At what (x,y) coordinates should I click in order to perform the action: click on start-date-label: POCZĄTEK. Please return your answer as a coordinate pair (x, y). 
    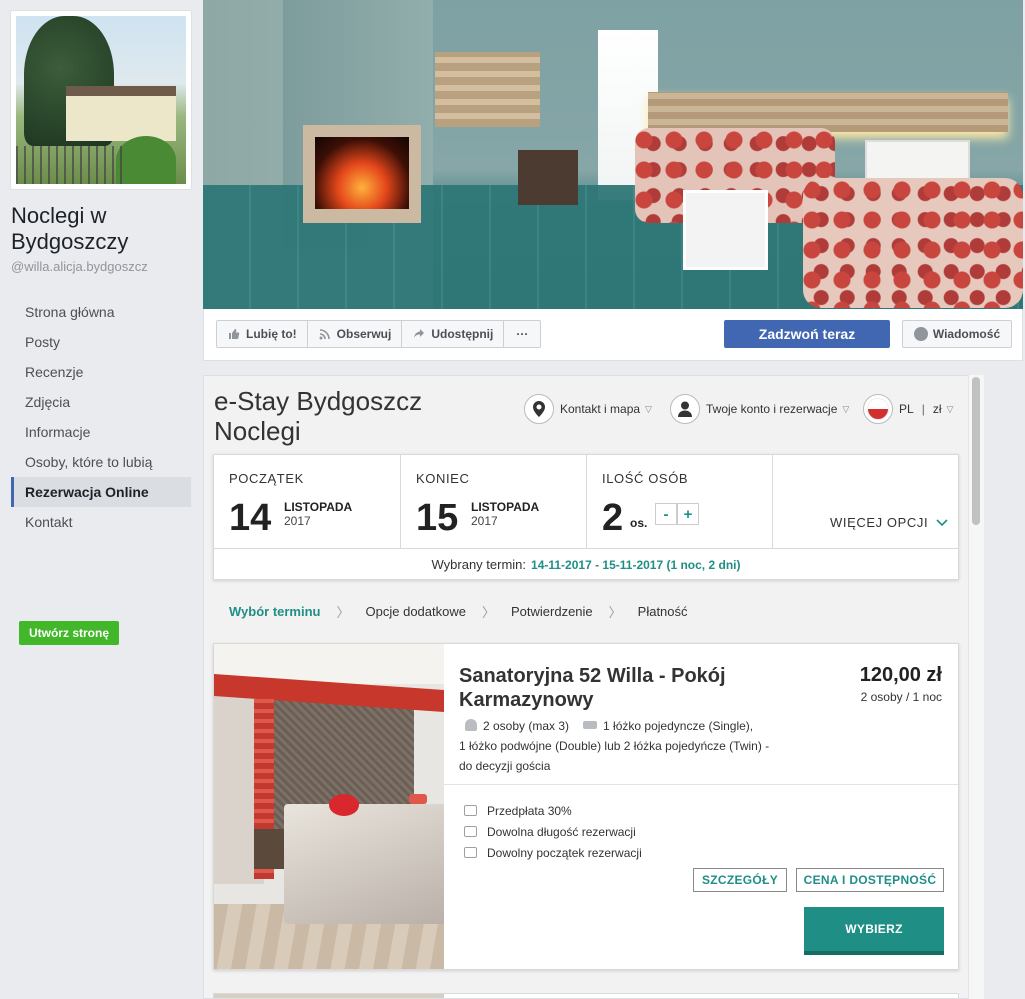
    Looking at the image, I should click on (266, 478).